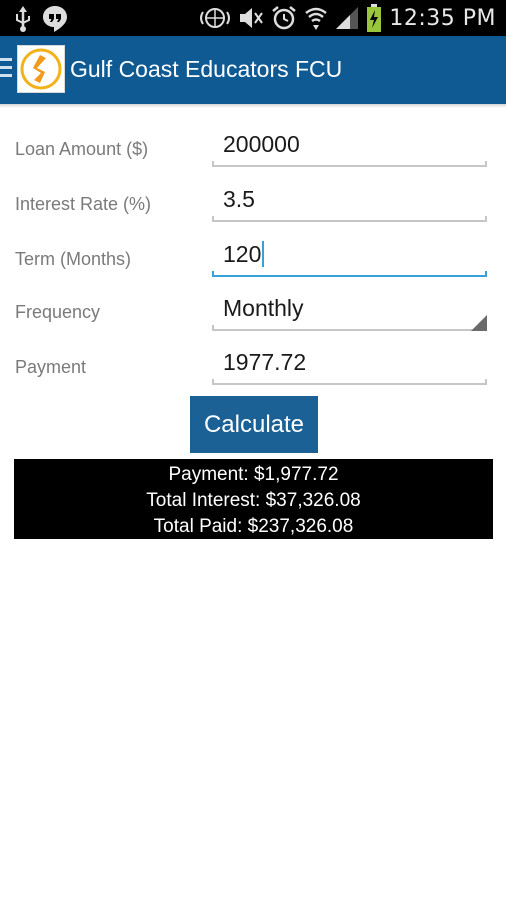 This screenshot has height=900, width=506. I want to click on status-bar: 12:35 PM, so click(253, 18).